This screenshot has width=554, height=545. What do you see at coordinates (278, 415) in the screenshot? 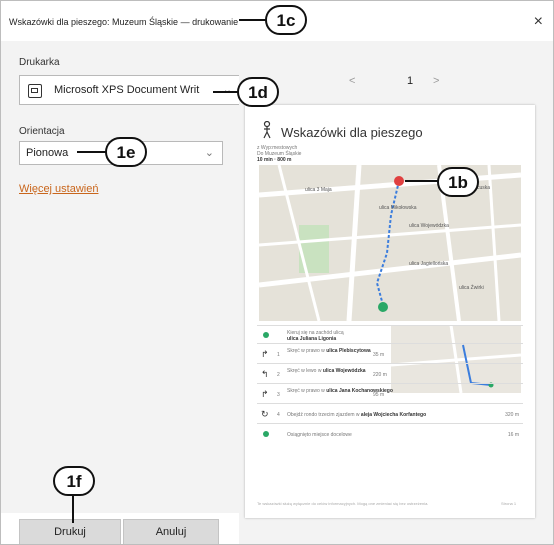
I see `step-number: 4` at bounding box center [278, 415].